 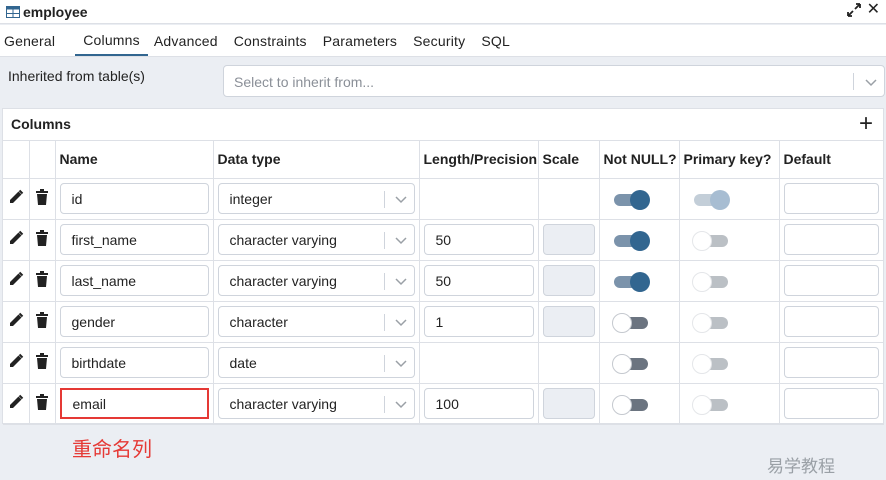 What do you see at coordinates (443, 363) in the screenshot?
I see `table-row: birthdate date` at bounding box center [443, 363].